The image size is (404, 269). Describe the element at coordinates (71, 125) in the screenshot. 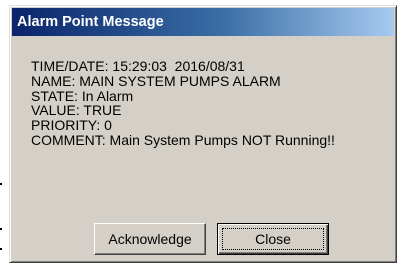

I see `priority-line: PRIORITY: 0` at that location.